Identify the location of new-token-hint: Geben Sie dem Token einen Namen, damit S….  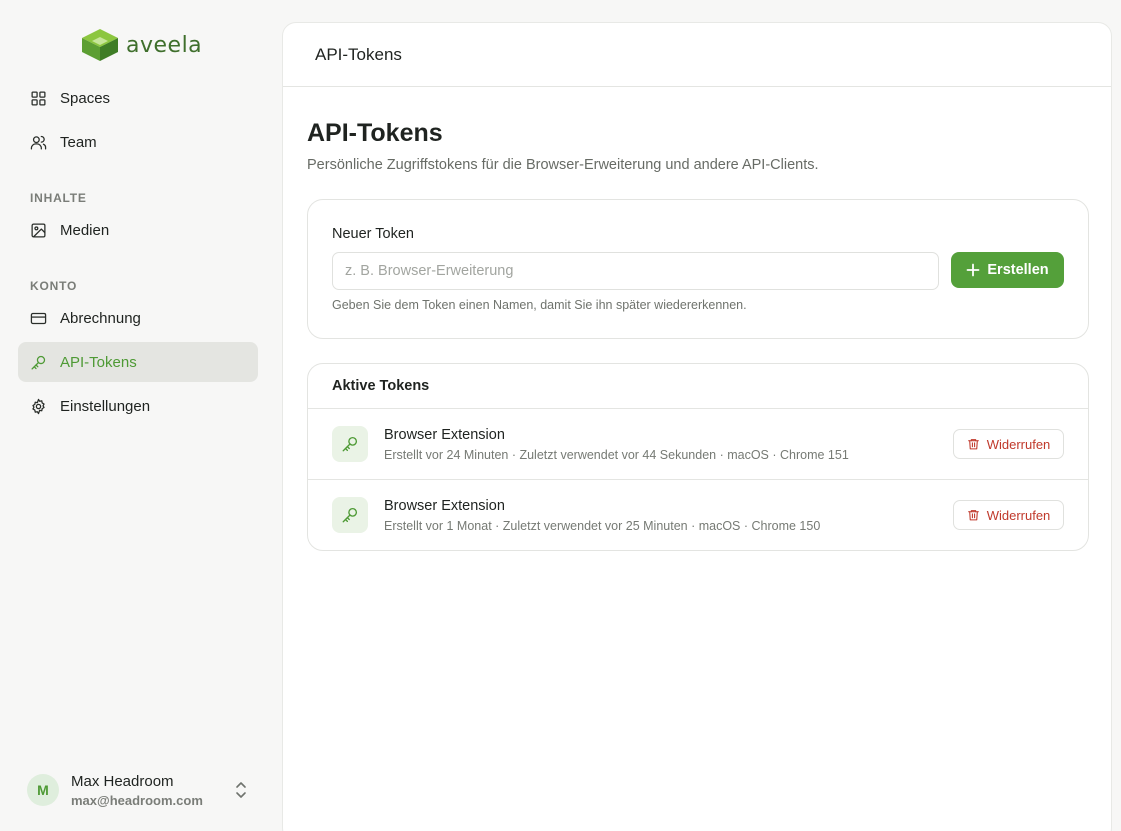
(539, 305).